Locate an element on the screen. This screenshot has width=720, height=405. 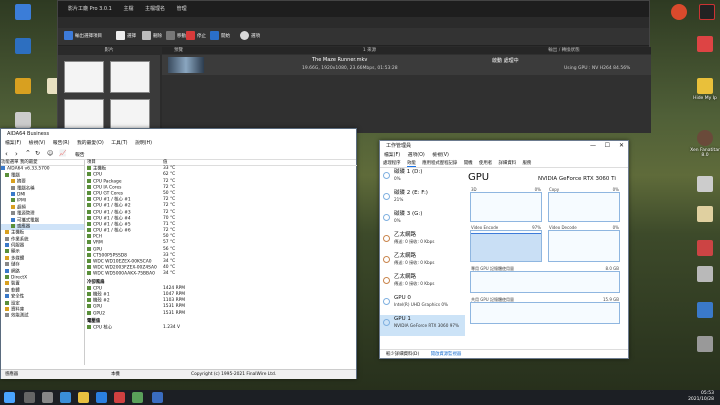
resource-monitor-link: 開啟資源監視器 is located at coordinates (446, 354).